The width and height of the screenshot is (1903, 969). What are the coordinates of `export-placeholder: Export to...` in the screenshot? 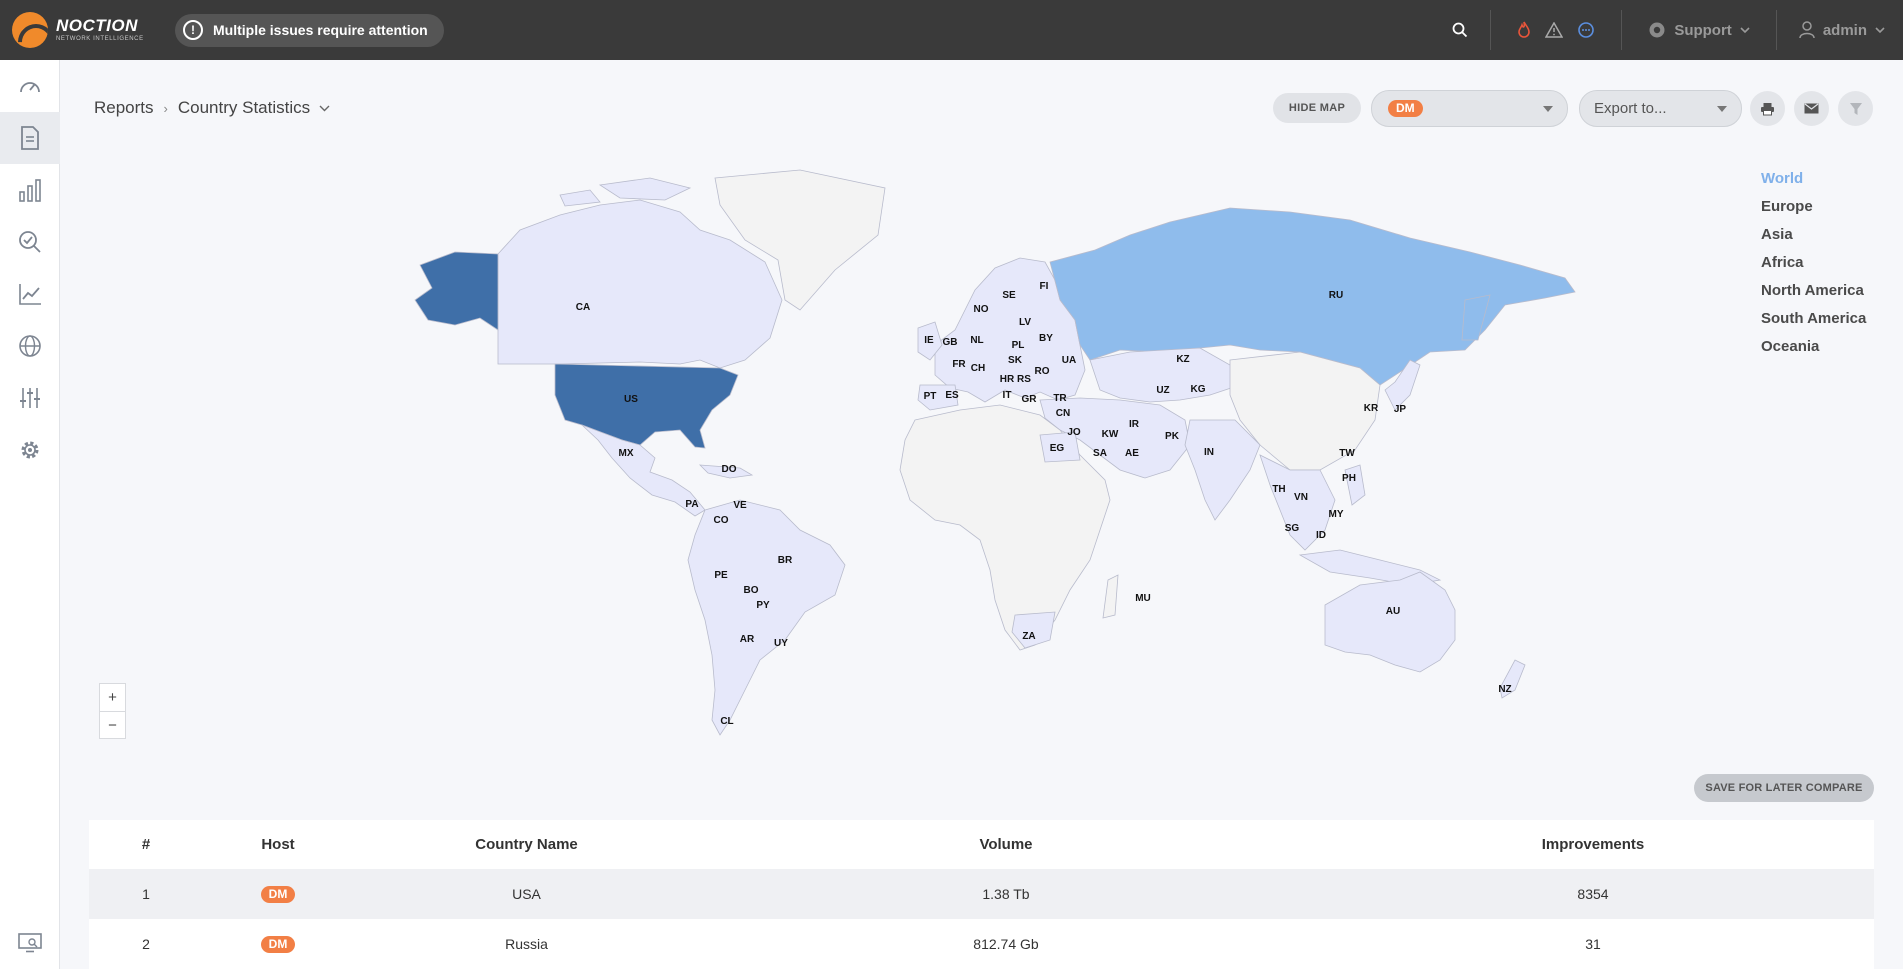 It's located at (1630, 108).